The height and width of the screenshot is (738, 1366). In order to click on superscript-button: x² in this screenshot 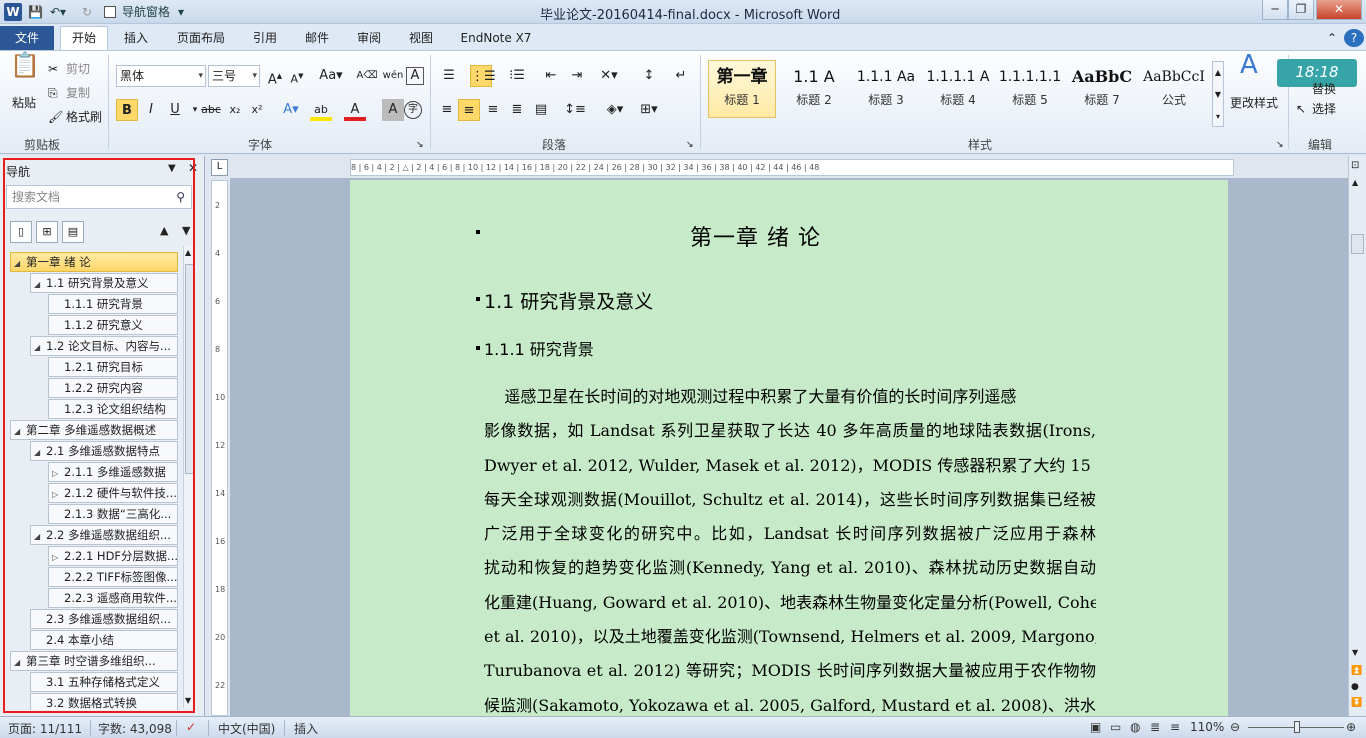, I will do `click(257, 110)`.